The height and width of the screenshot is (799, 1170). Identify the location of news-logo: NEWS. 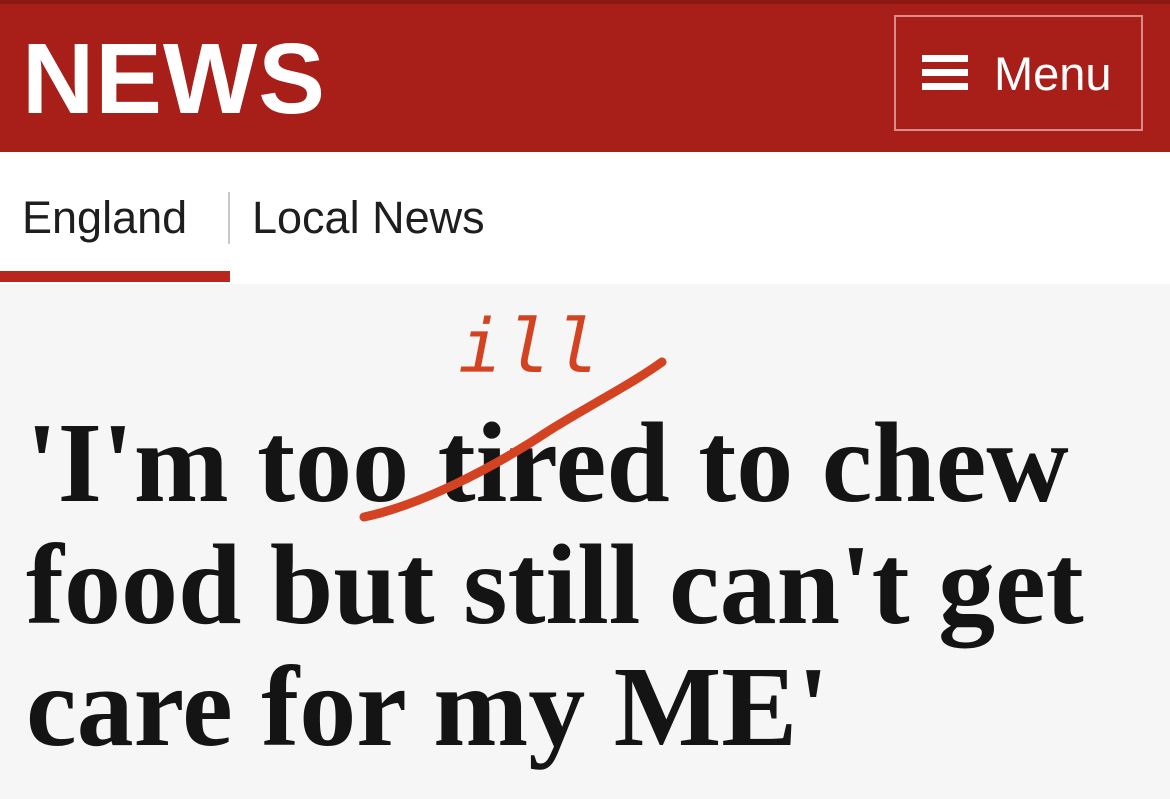
(174, 79).